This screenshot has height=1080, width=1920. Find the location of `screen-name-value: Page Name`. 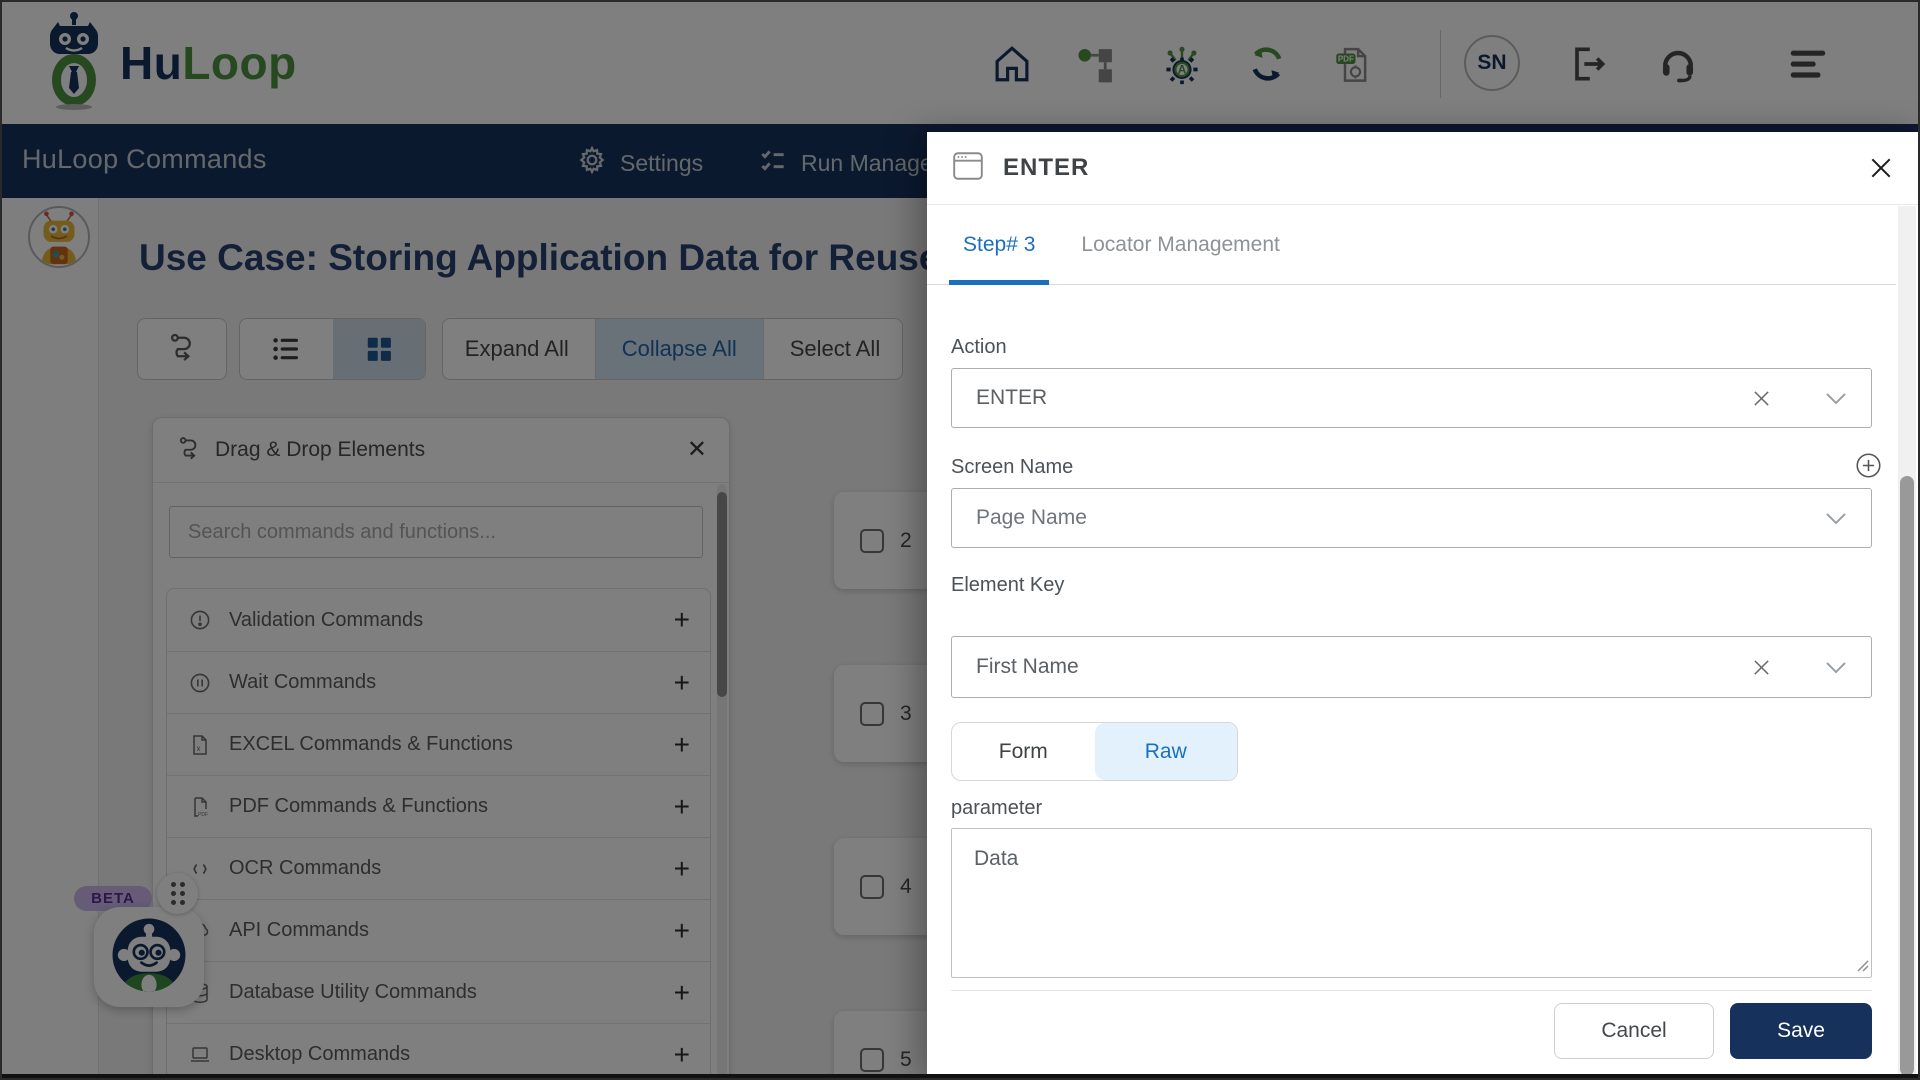

screen-name-value: Page Name is located at coordinates (1031, 517).